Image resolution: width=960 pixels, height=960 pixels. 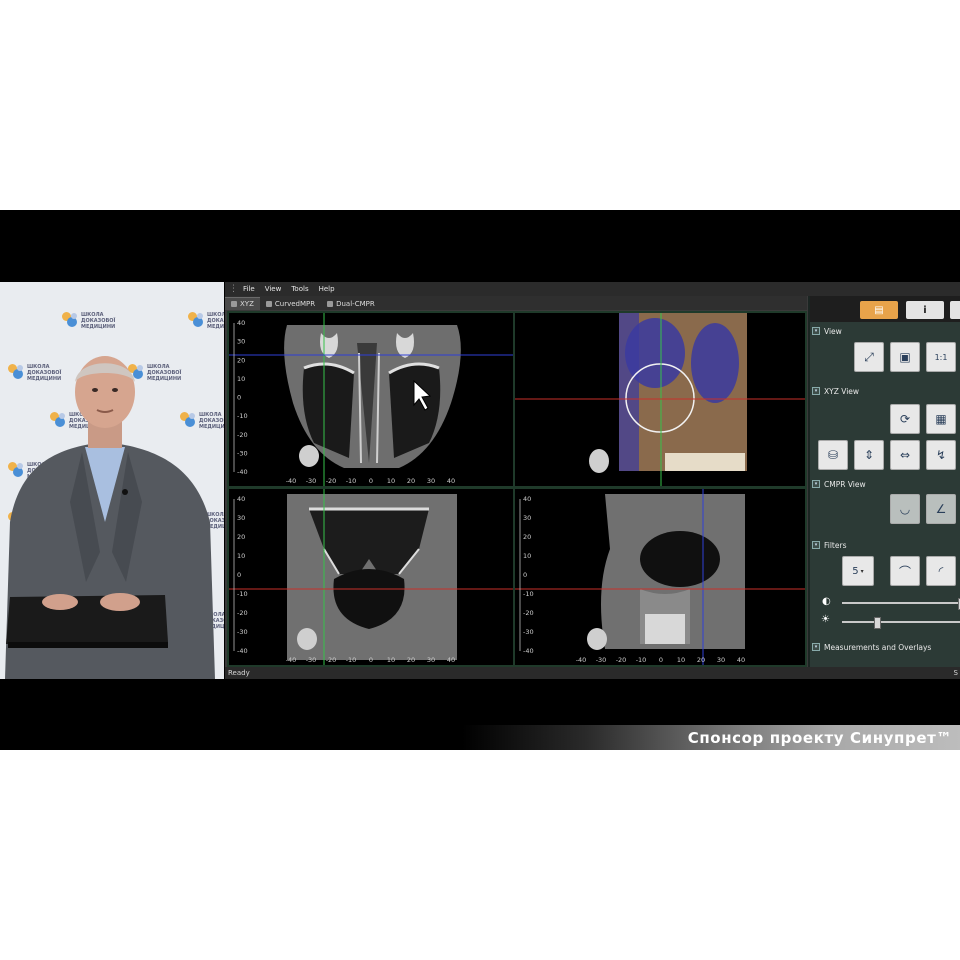 What do you see at coordinates (901, 623) in the screenshot?
I see `brightness-slider` at bounding box center [901, 623].